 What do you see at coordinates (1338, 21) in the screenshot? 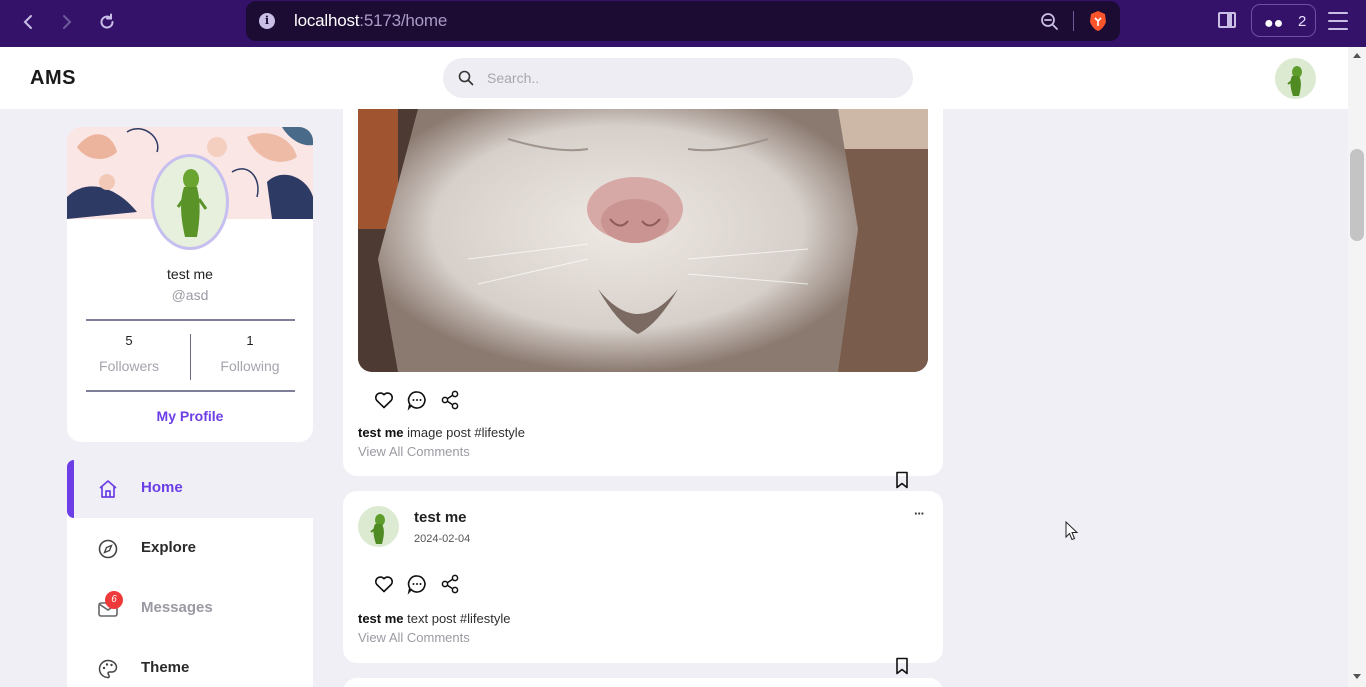
I see `browser-menu-icon` at bounding box center [1338, 21].